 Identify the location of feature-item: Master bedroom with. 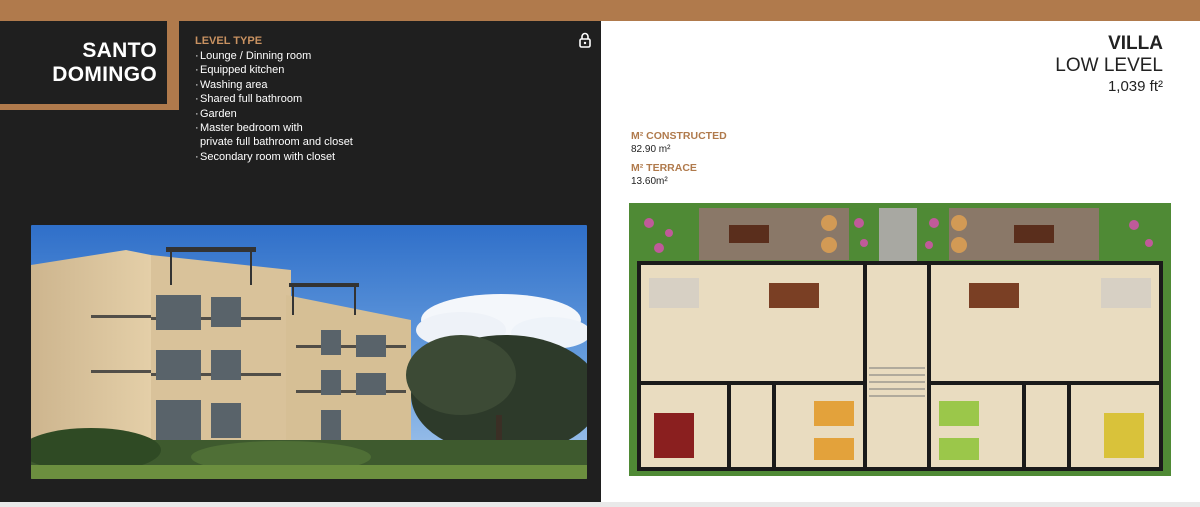
(375, 128).